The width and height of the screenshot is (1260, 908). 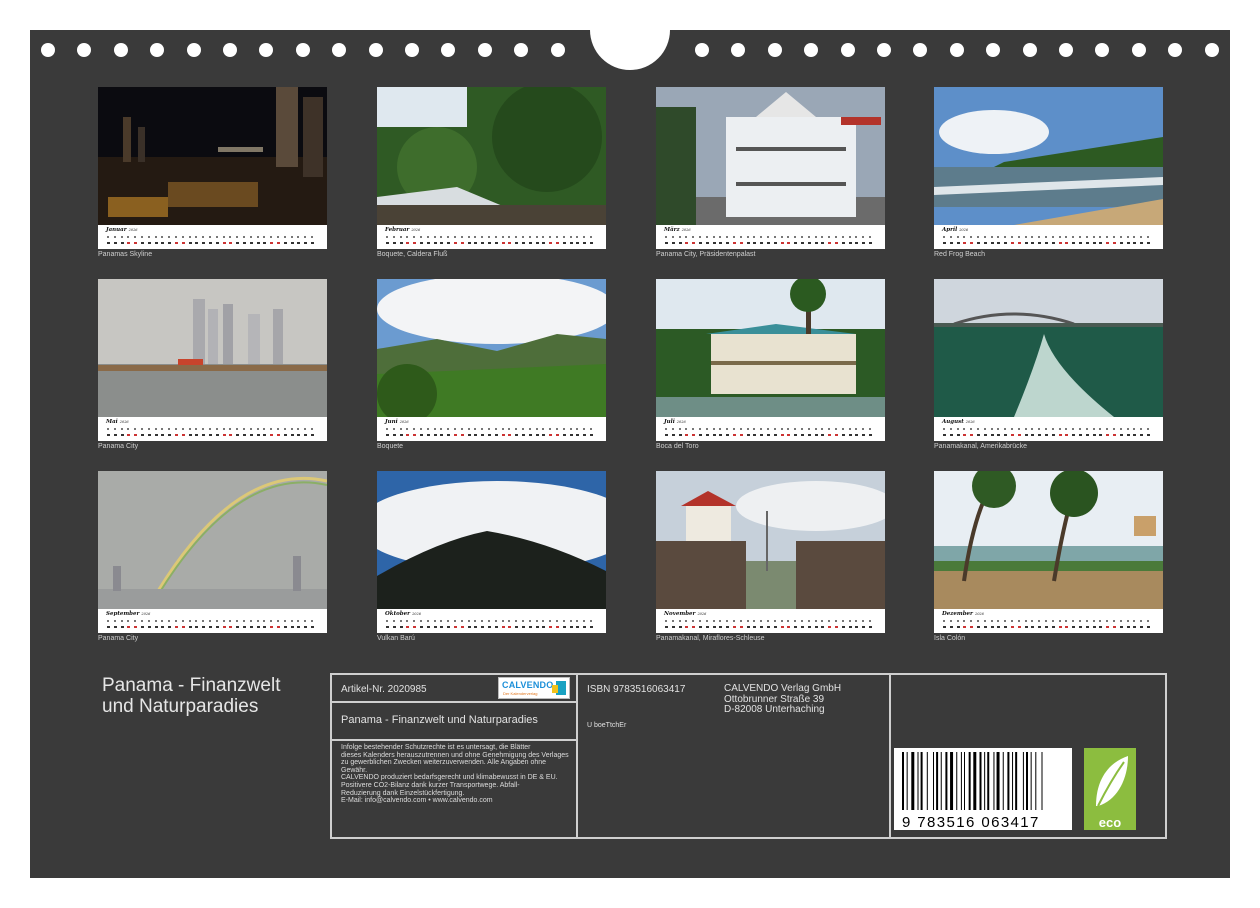 What do you see at coordinates (491, 559) in the screenshot?
I see `month-10: Oktober 2026 Vulkan Barú` at bounding box center [491, 559].